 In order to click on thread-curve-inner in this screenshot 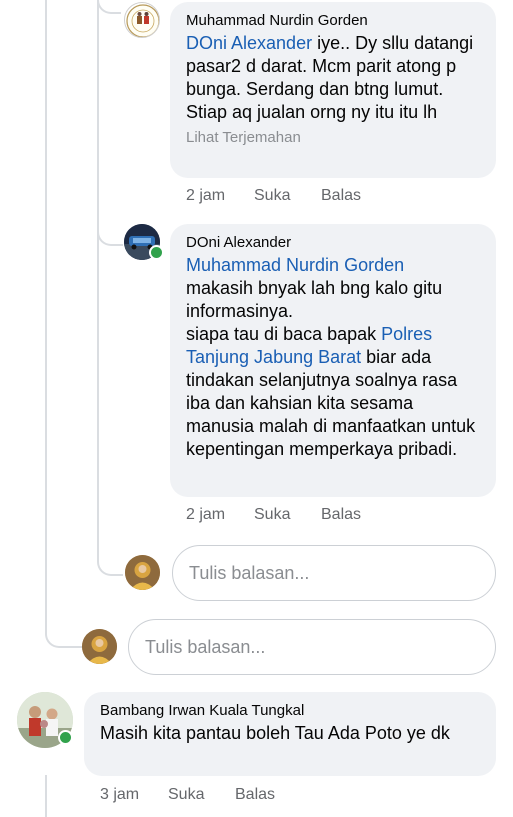, I will do `click(110, 558)`.